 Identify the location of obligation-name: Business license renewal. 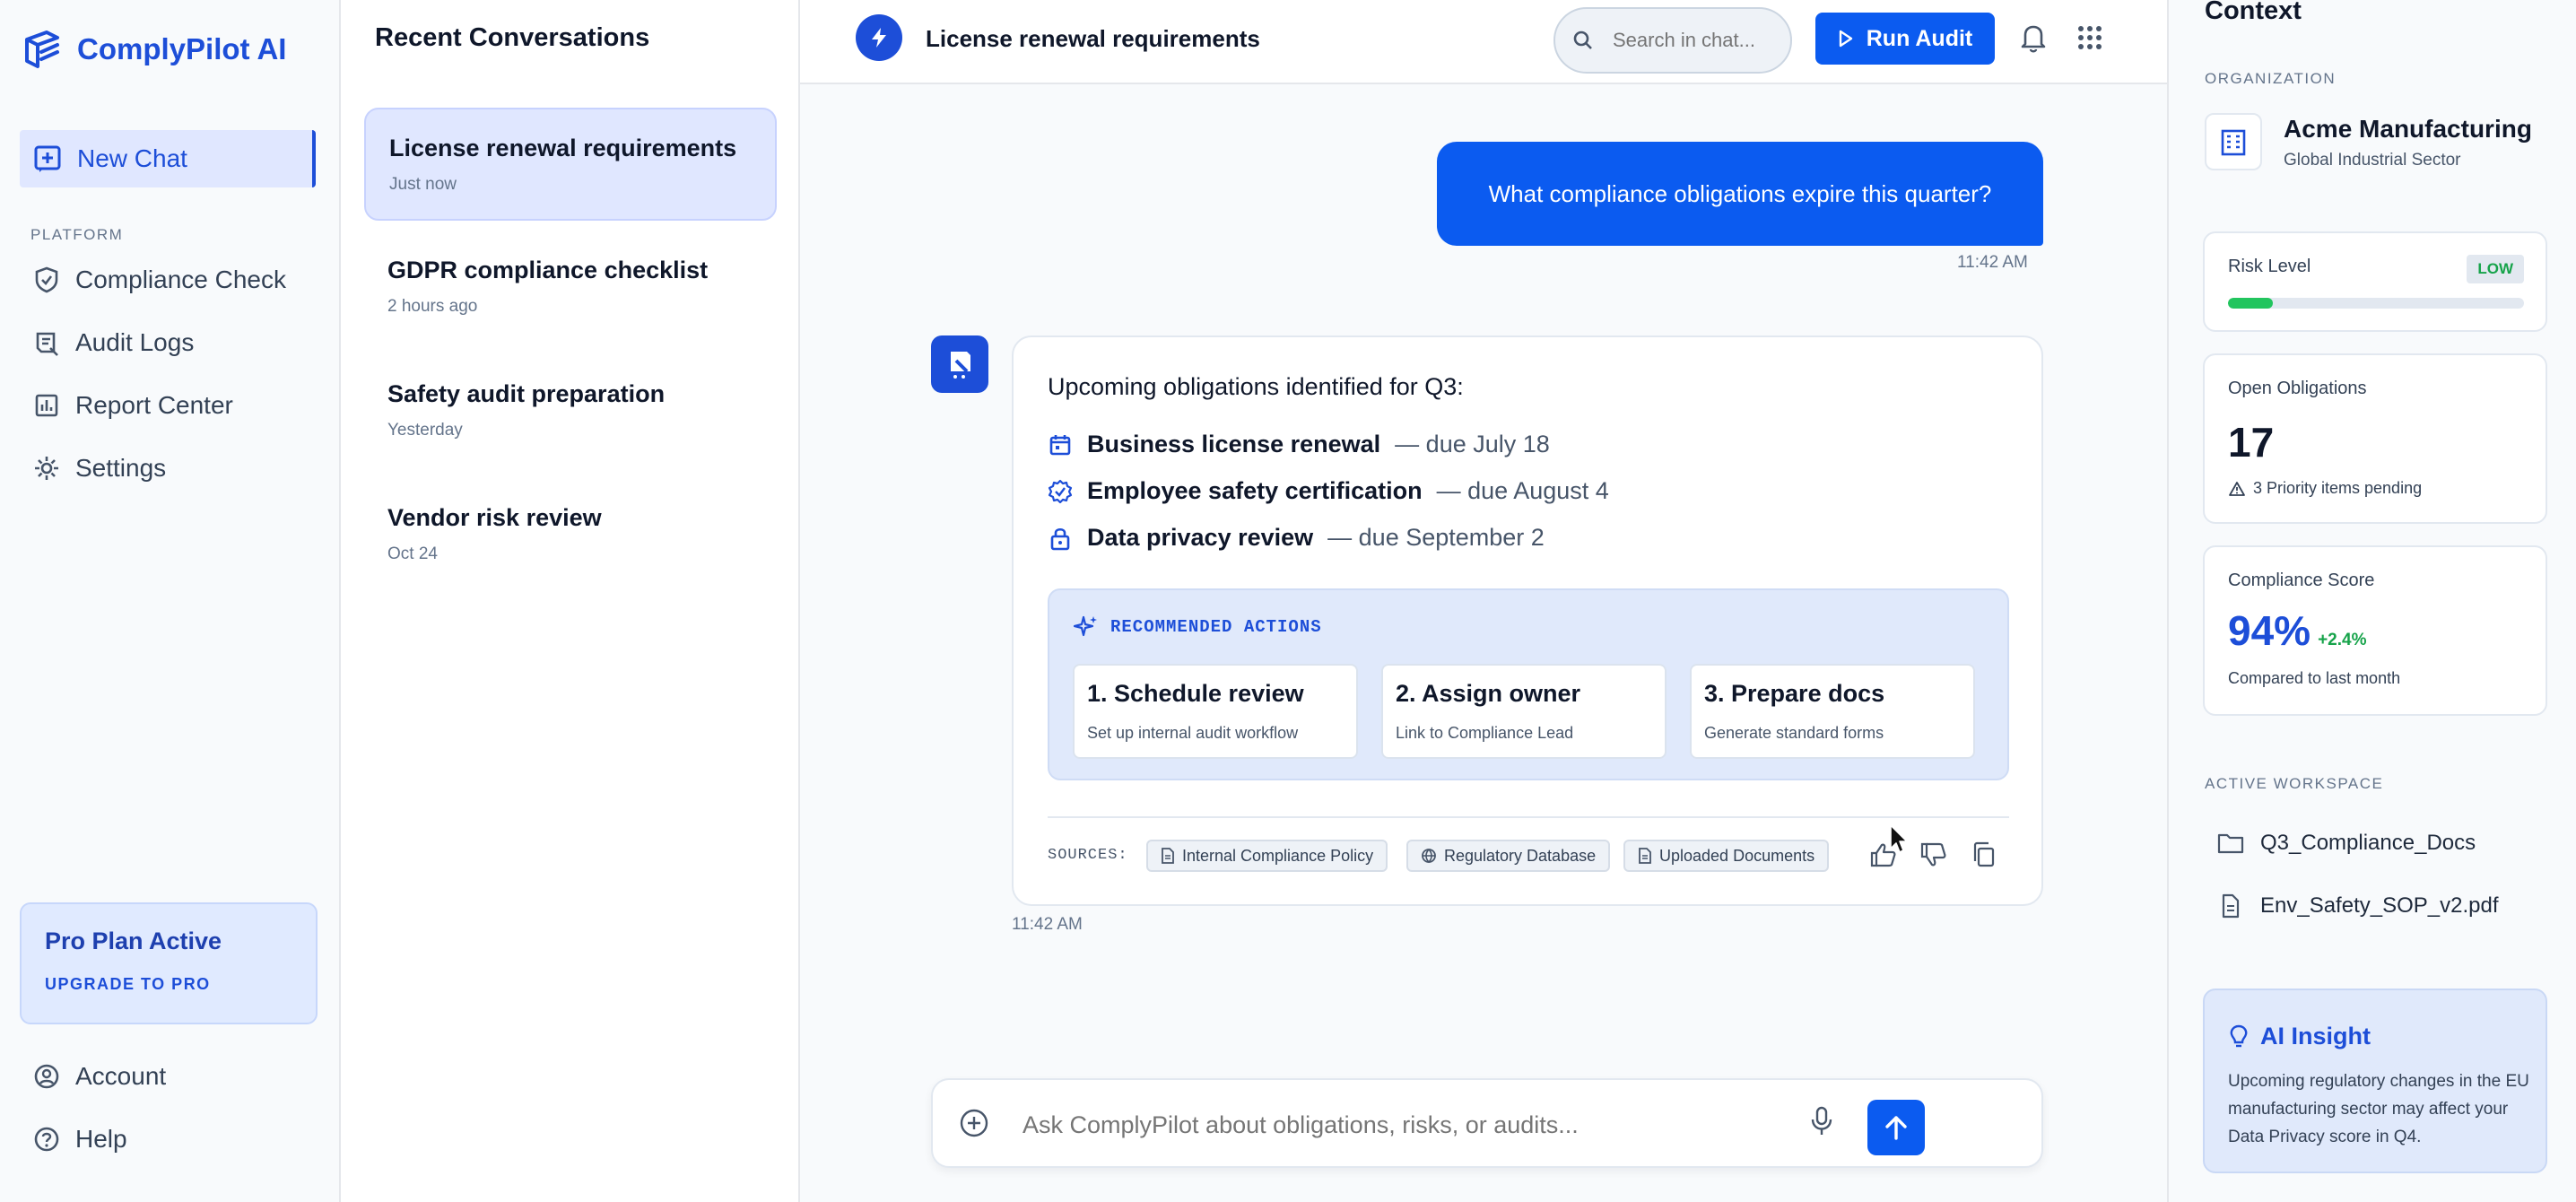
(1234, 444).